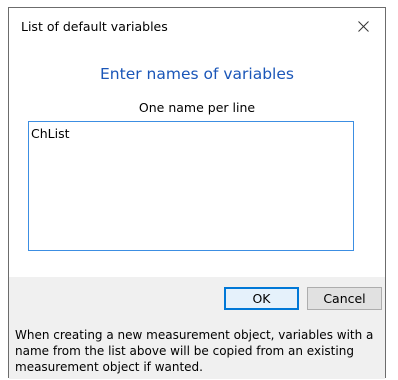 Image resolution: width=398 pixels, height=380 pixels. Describe the element at coordinates (261, 298) in the screenshot. I see `ok-button: OK` at that location.